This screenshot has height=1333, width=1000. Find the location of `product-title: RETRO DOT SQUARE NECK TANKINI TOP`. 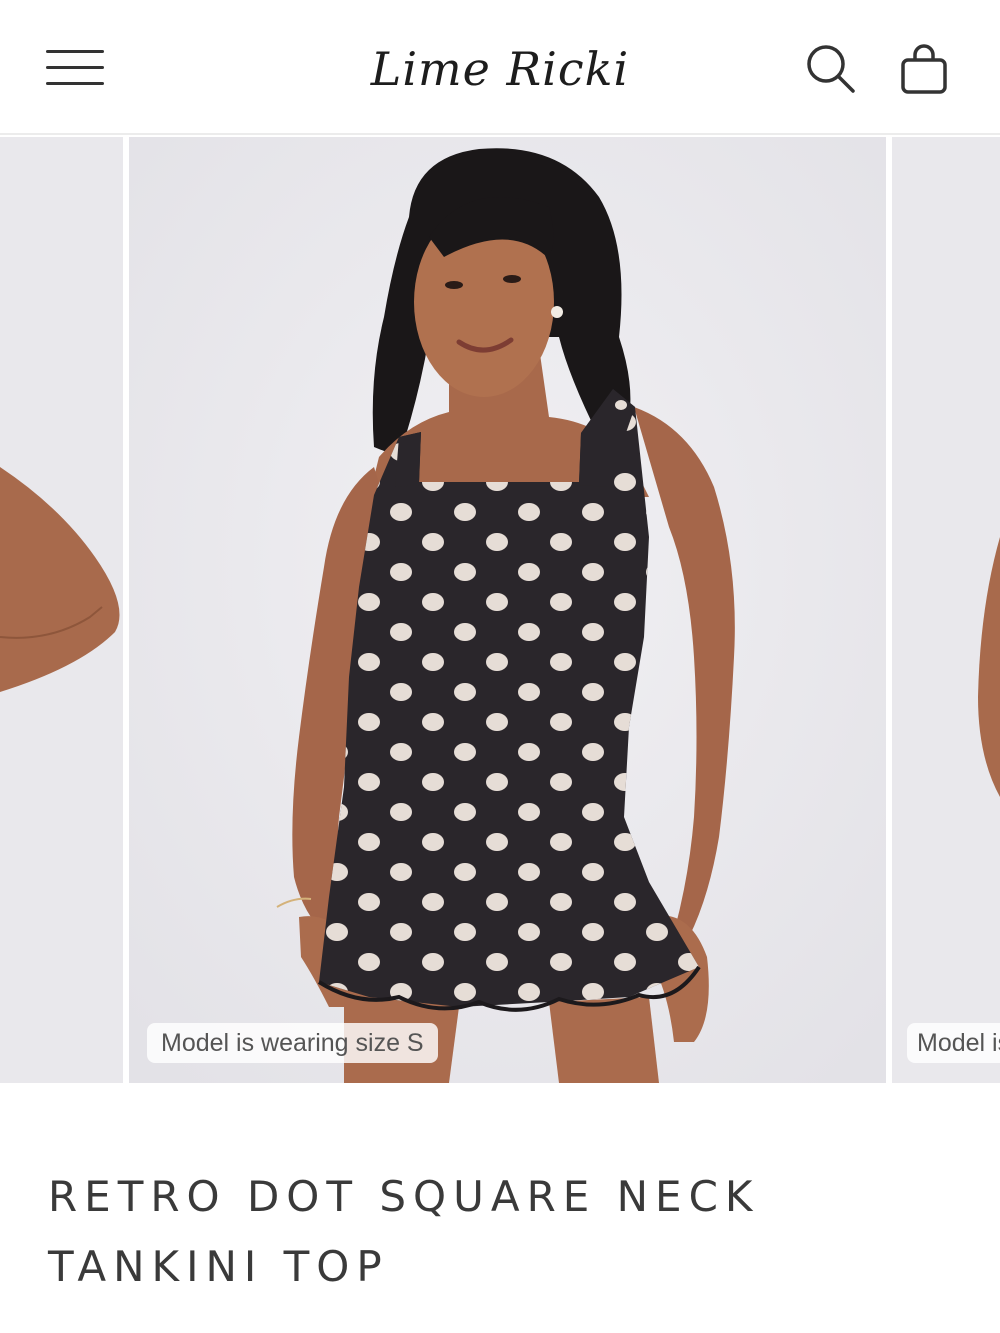

product-title: RETRO DOT SQUARE NECK TANKINI TOP is located at coordinates (404, 1231).